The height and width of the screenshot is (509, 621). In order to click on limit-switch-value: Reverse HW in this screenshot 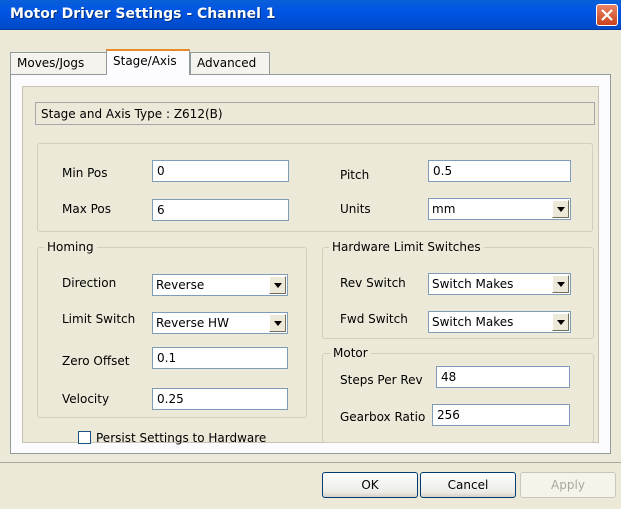, I will do `click(192, 323)`.